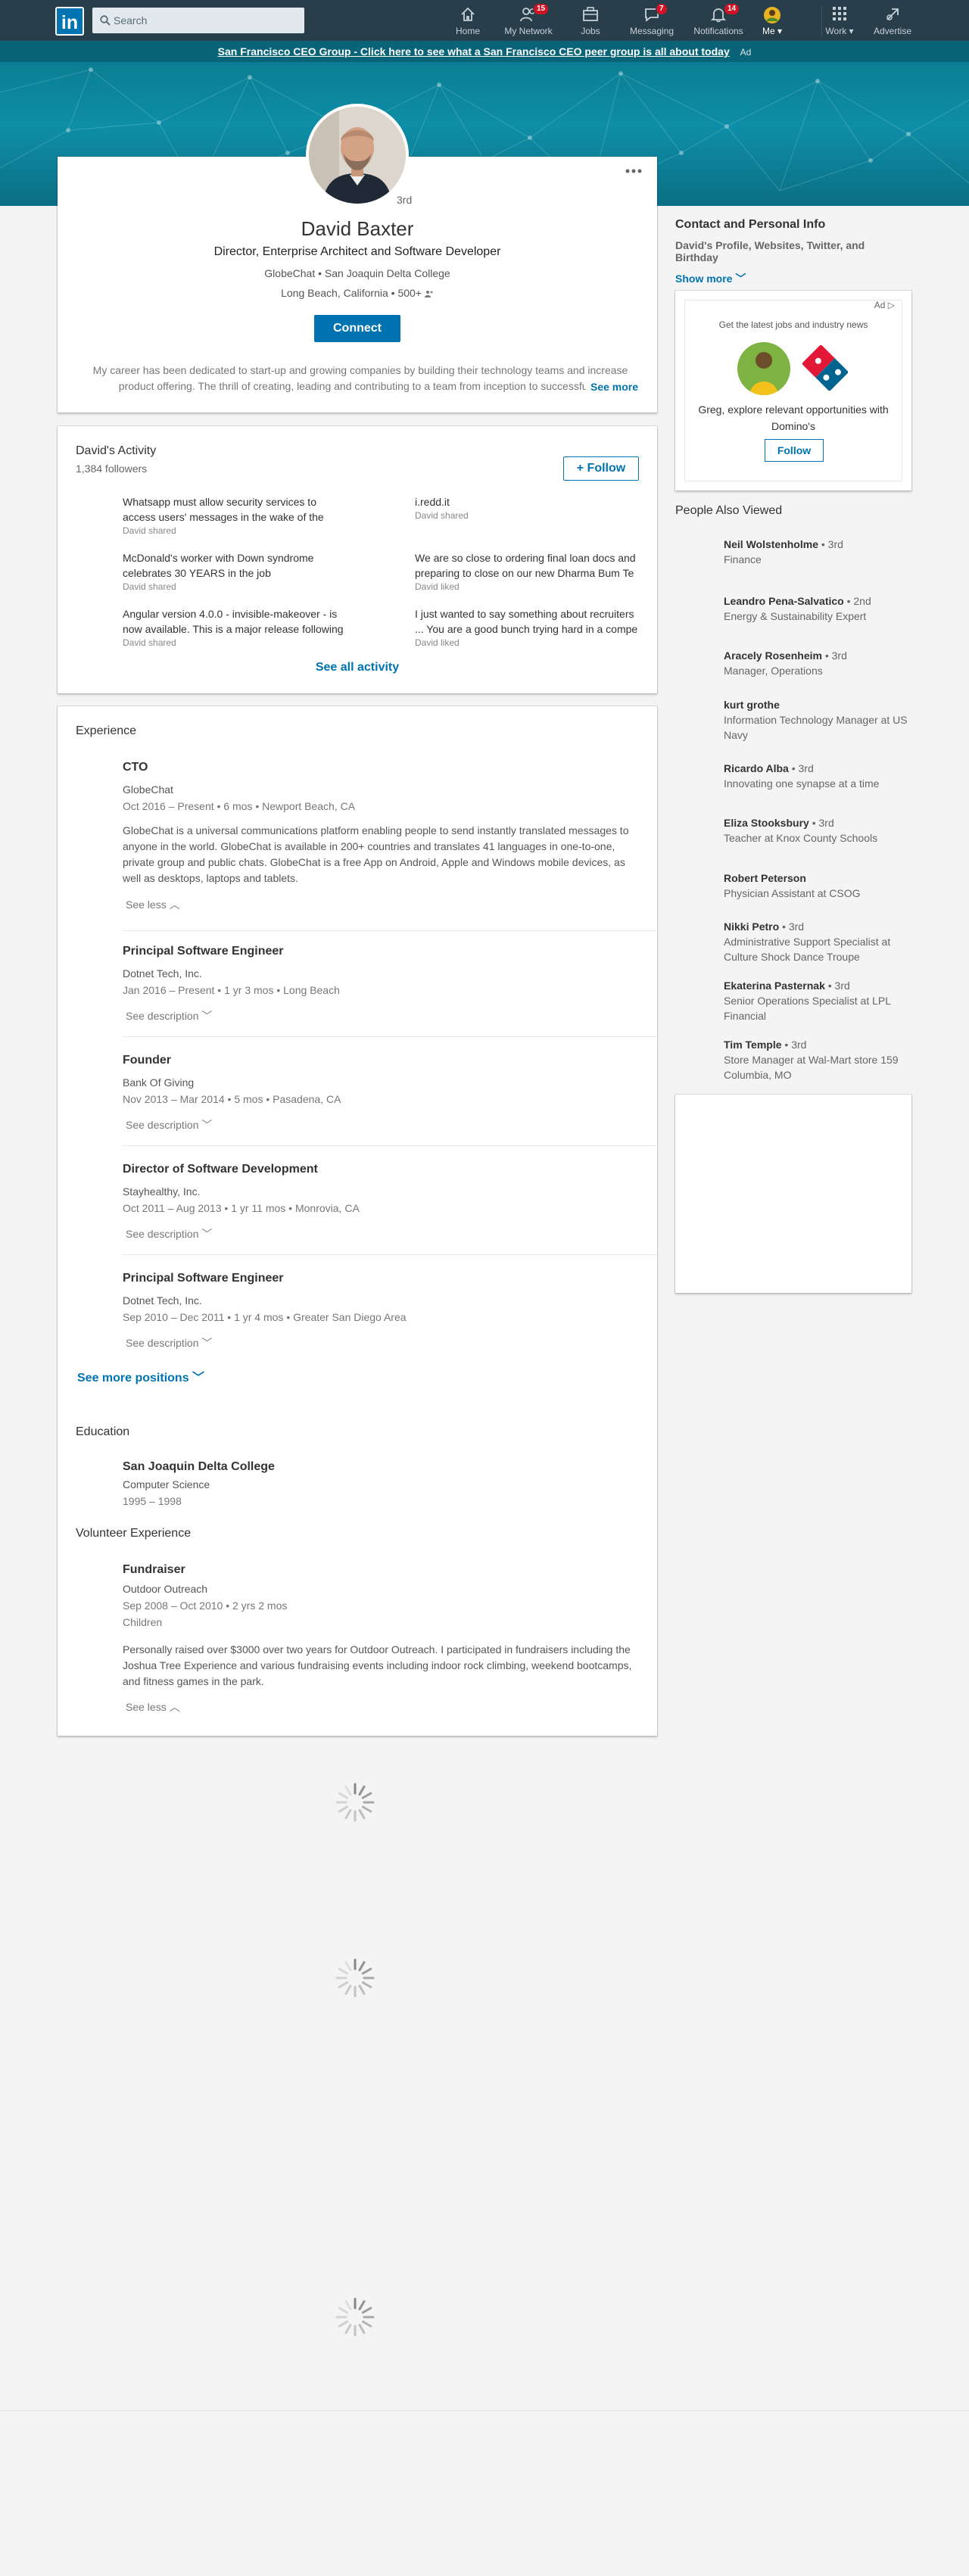  Describe the element at coordinates (149, 586) in the screenshot. I see `activity-item-meta: David shared` at that location.